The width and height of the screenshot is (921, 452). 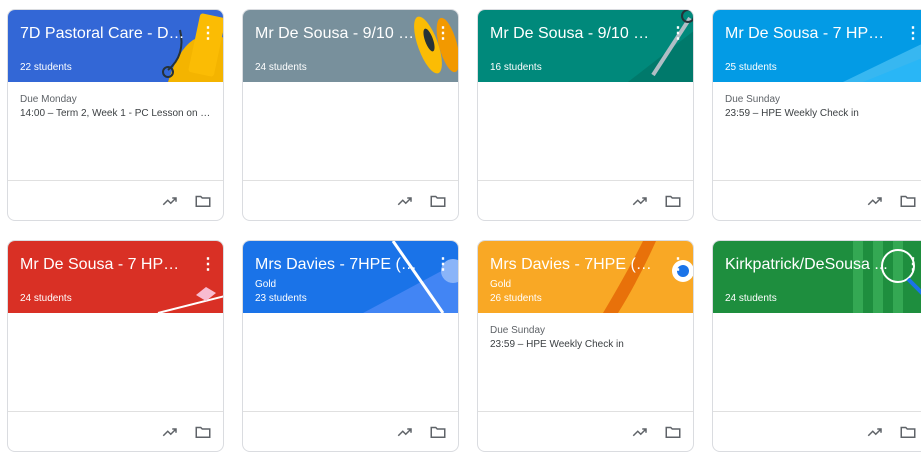 What do you see at coordinates (115, 46) in the screenshot?
I see `card-banner: 7D Pastoral Care - De... ⋮ 22 students` at bounding box center [115, 46].